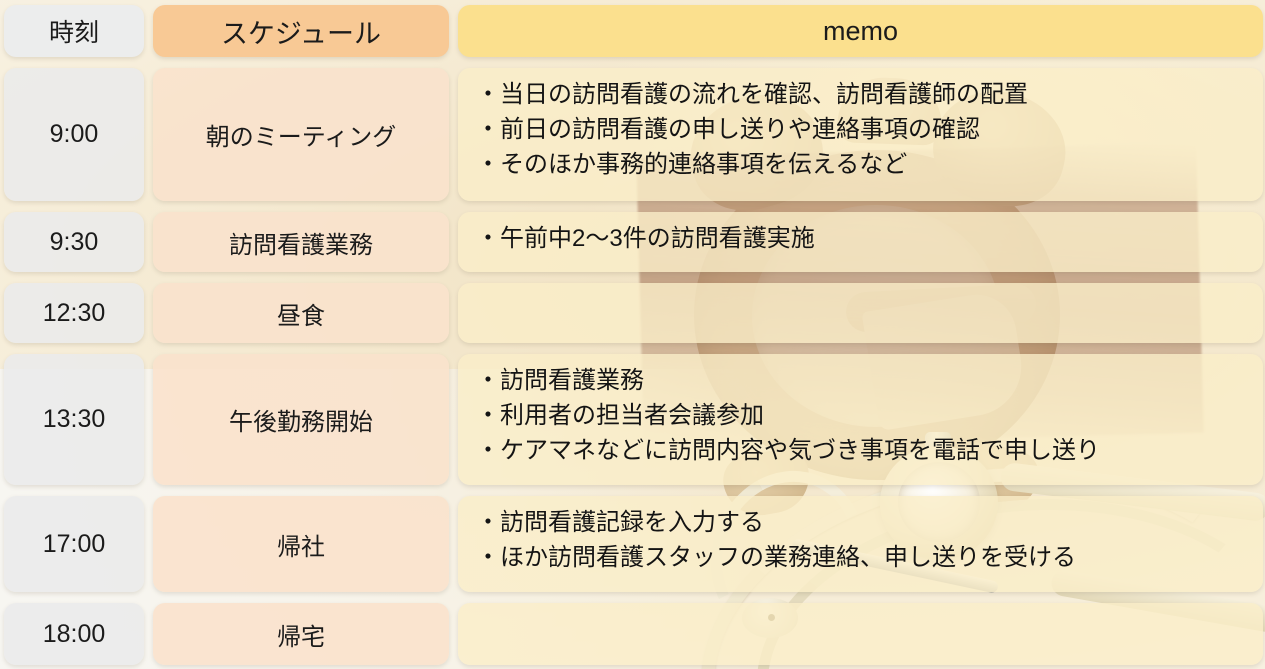 The width and height of the screenshot is (1265, 669). I want to click on table-cell-memo: ・訪問看護記録を入力する ・ほか訪問看護スタッフの業務連絡、申し送りを受ける, so click(860, 544).